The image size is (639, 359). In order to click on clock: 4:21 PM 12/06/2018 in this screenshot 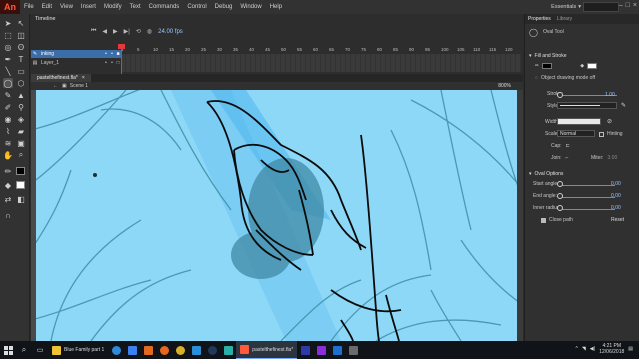, I will do `click(611, 349)`.